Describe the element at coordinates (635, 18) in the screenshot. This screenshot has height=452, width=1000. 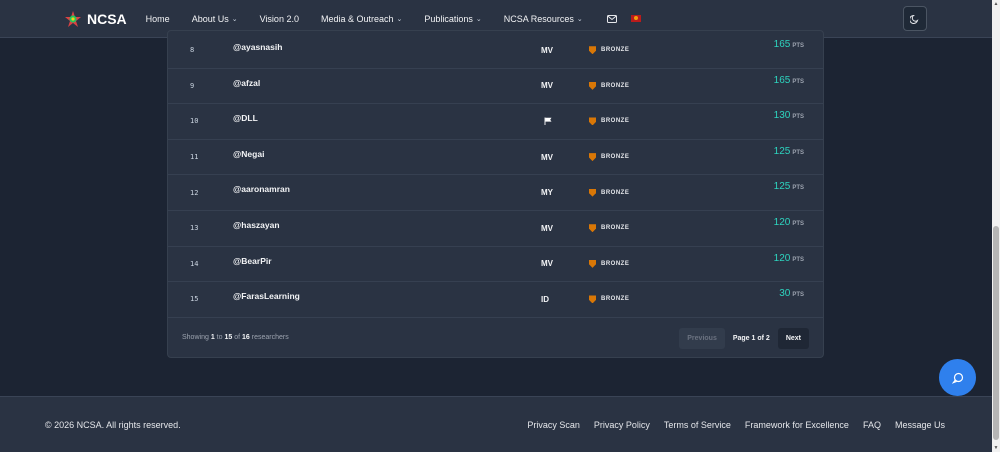
I see `language-flag-icon` at that location.